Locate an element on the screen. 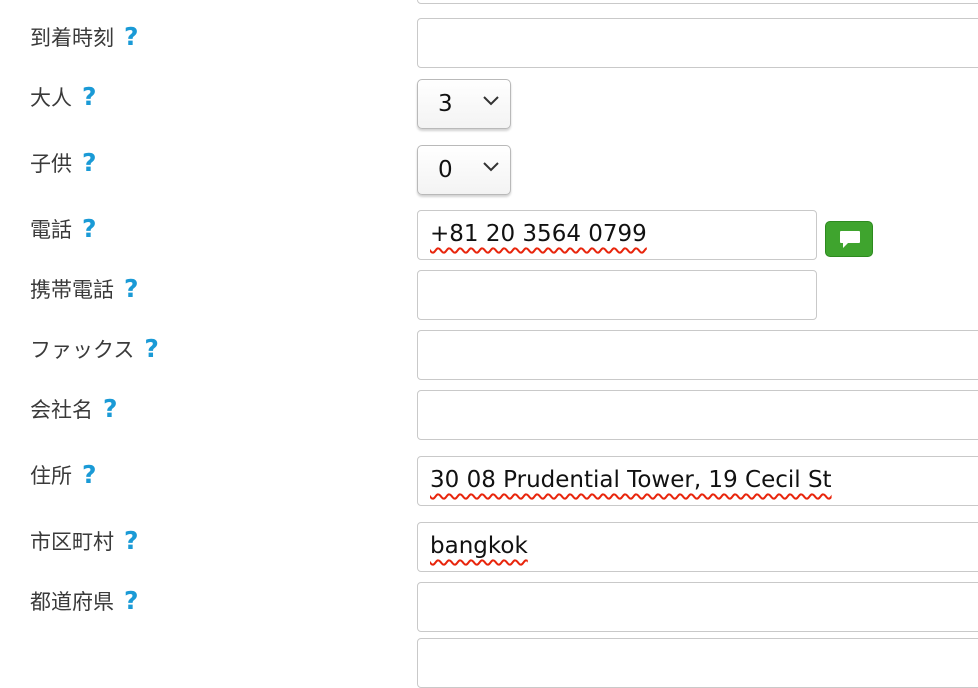 This screenshot has height=688, width=978. fax-input is located at coordinates (697, 355).